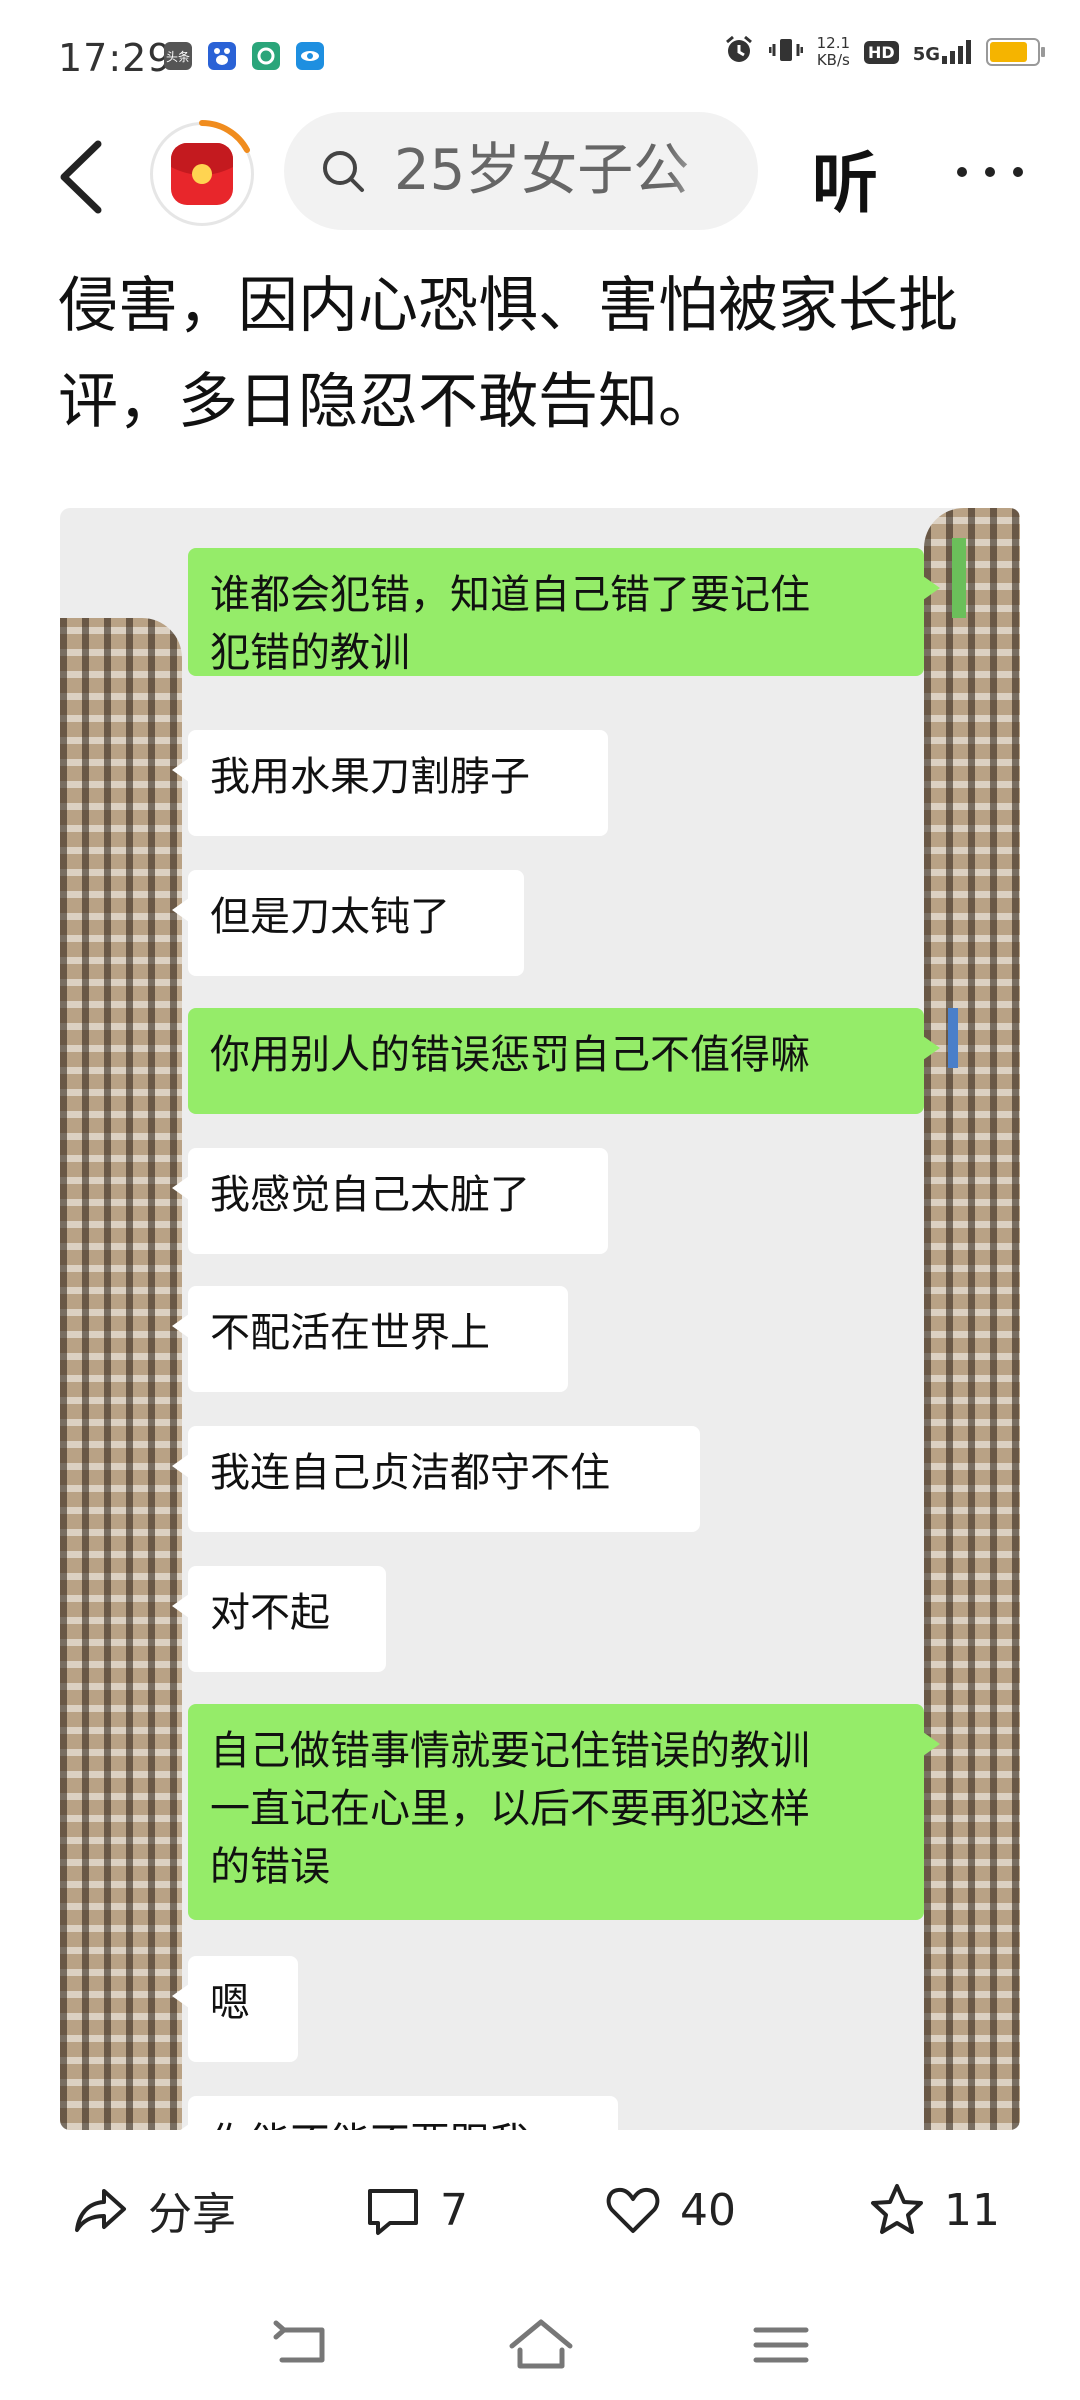  I want to click on share-button: 分享, so click(154, 2210).